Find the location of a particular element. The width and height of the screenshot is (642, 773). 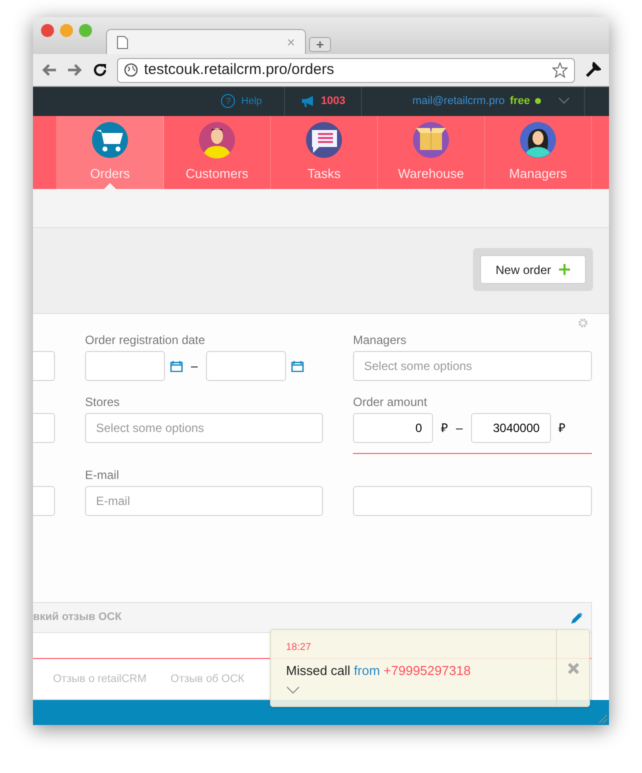

nav-tab: Warehouse is located at coordinates (431, 152).